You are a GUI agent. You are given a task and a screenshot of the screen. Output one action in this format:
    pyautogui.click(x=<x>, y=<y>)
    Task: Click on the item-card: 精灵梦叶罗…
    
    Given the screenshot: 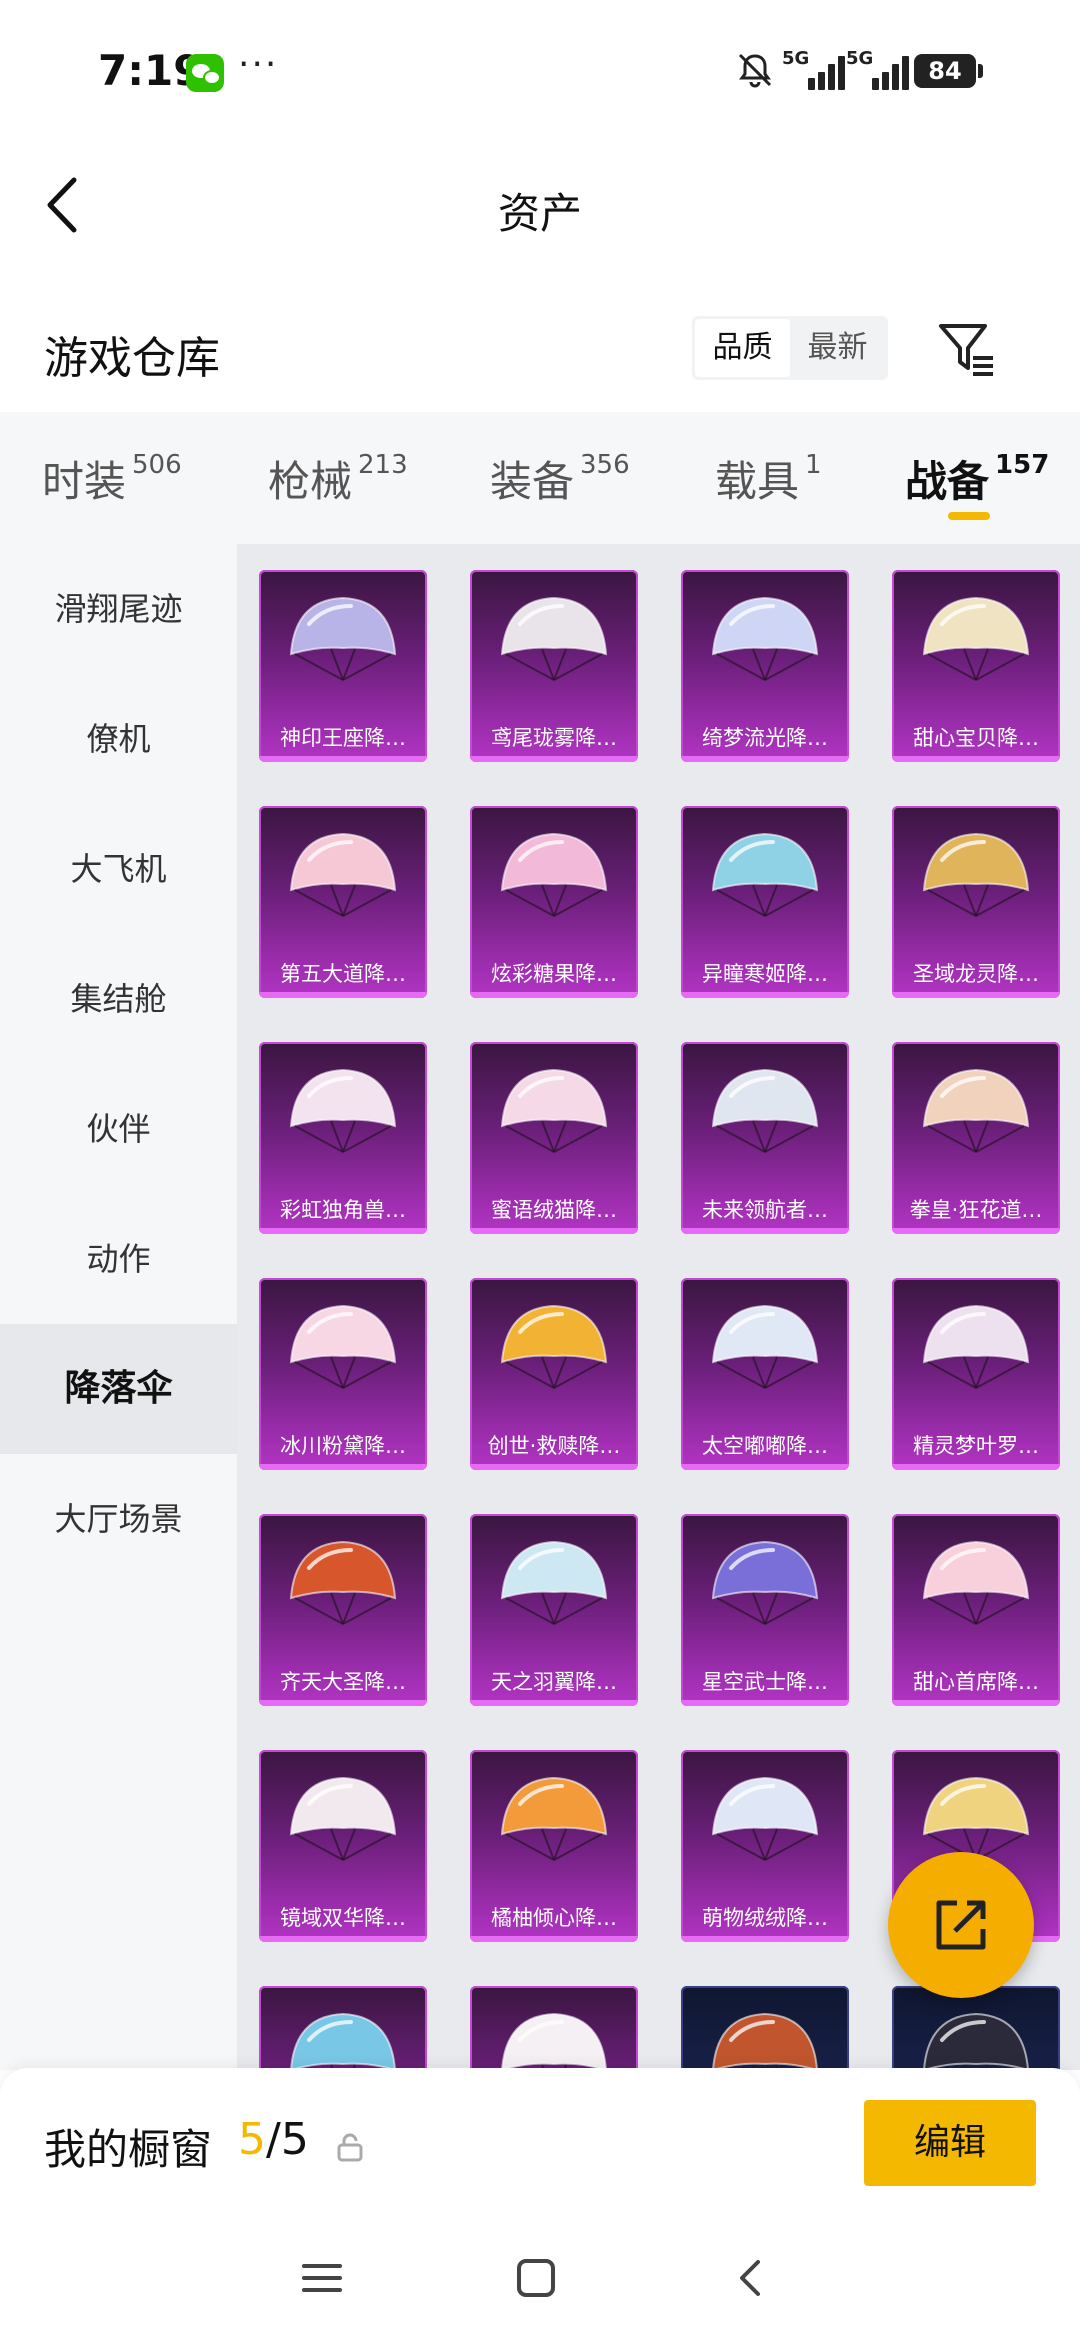 What is the action you would take?
    pyautogui.click(x=976, y=1374)
    